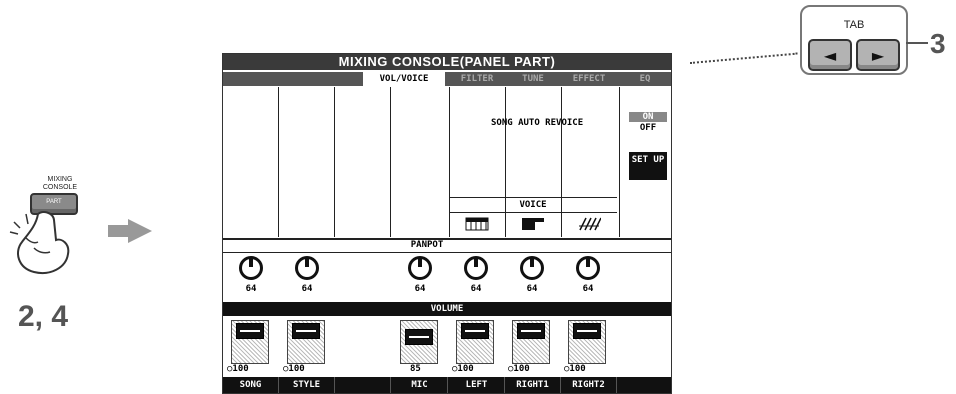  Describe the element at coordinates (532, 289) in the screenshot. I see `panpot-value-right1: 64` at that location.